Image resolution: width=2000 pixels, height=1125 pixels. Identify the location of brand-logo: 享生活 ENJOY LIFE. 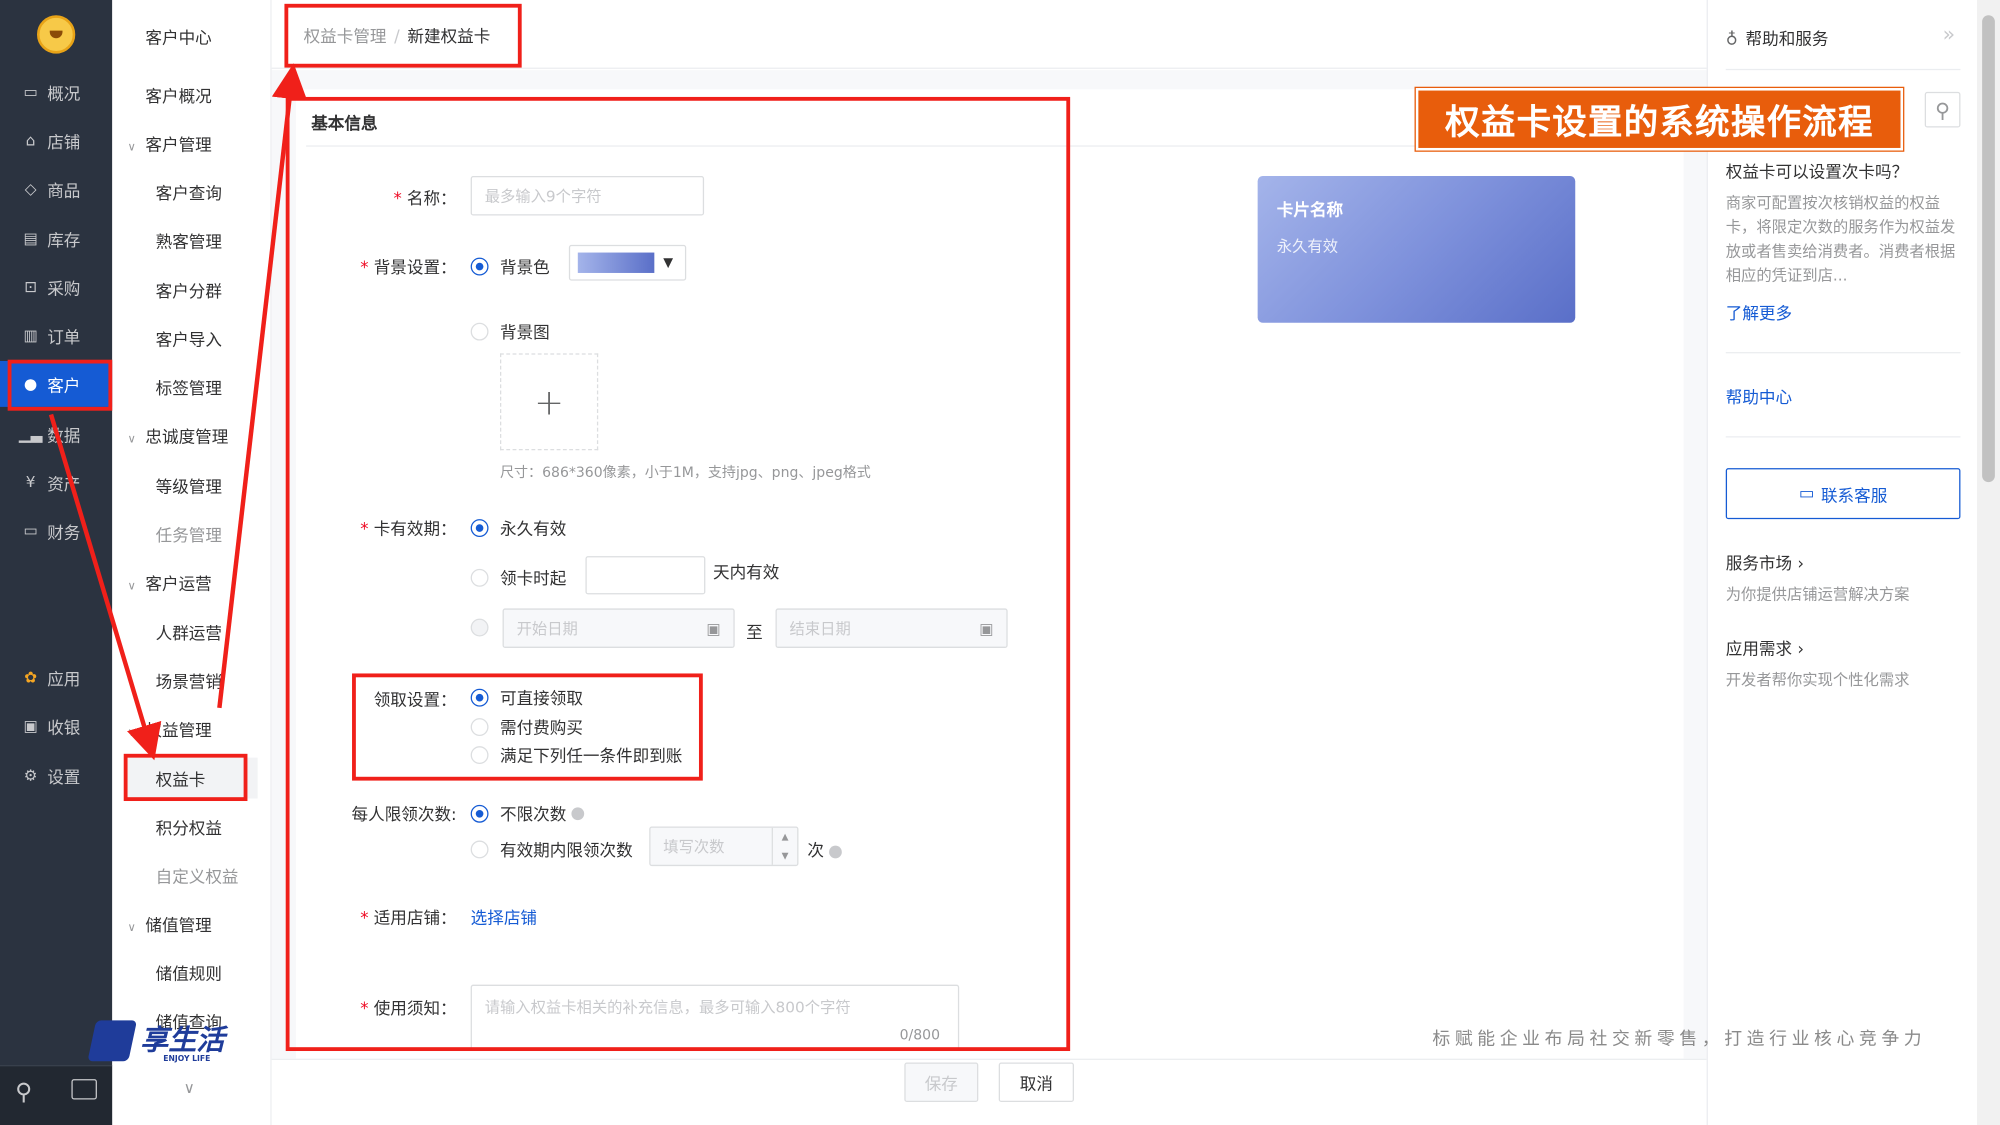
(172, 1043).